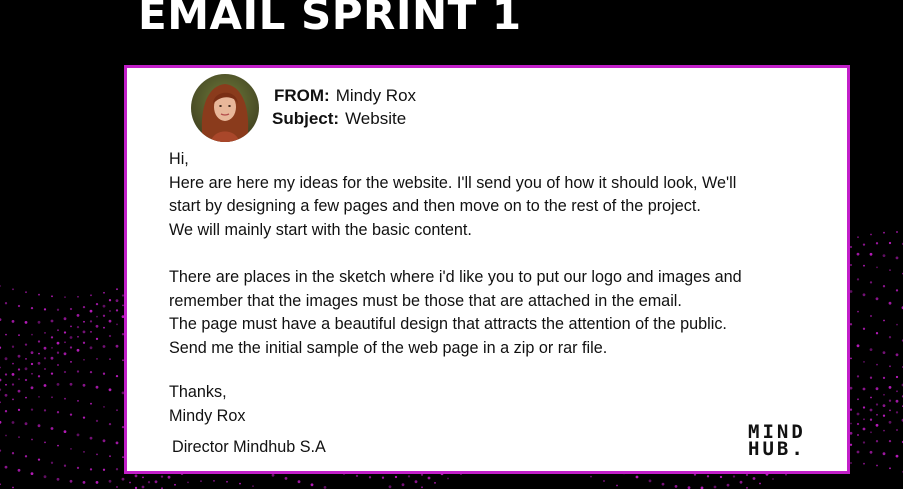 The height and width of the screenshot is (489, 903). I want to click on mindhub-logo: MIND HUB., so click(777, 441).